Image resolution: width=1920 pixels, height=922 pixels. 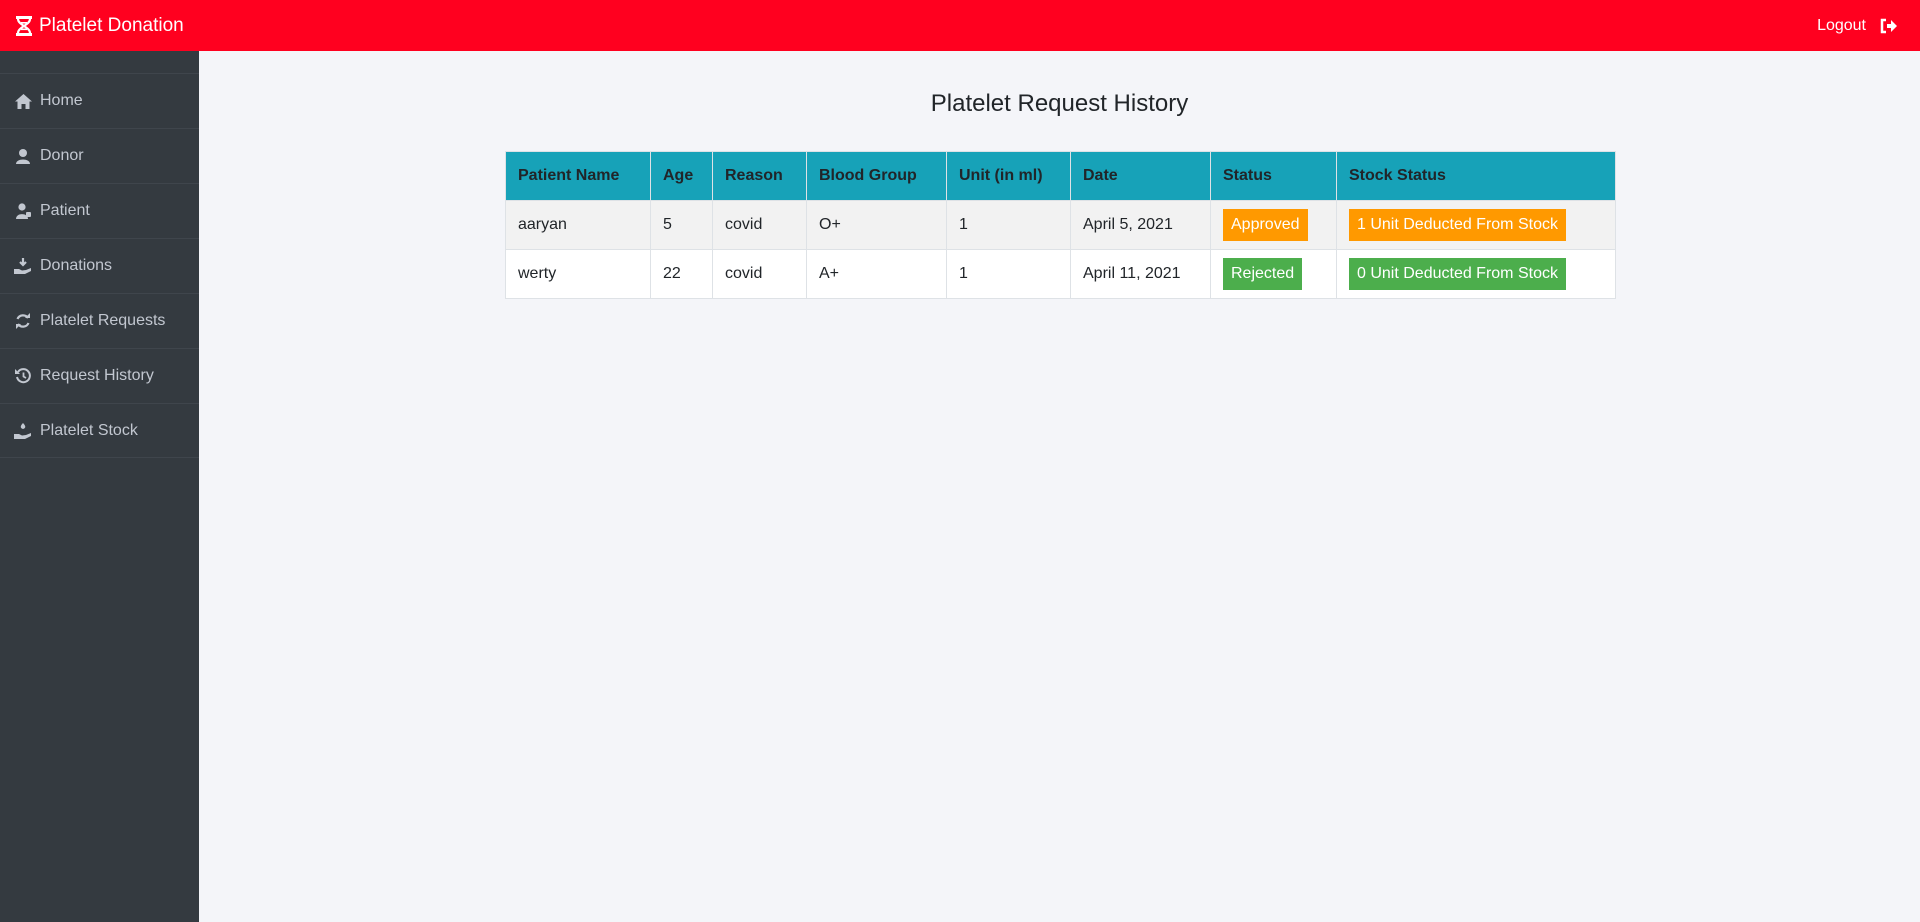 I want to click on sign-out-icon, so click(x=1888, y=25).